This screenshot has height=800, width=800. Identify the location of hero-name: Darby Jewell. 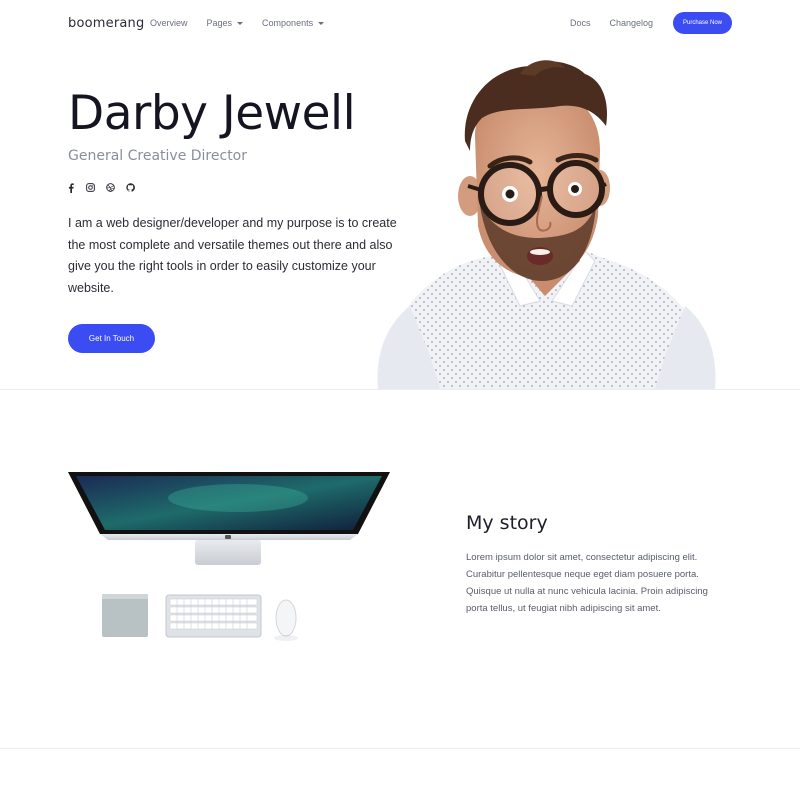
(212, 113).